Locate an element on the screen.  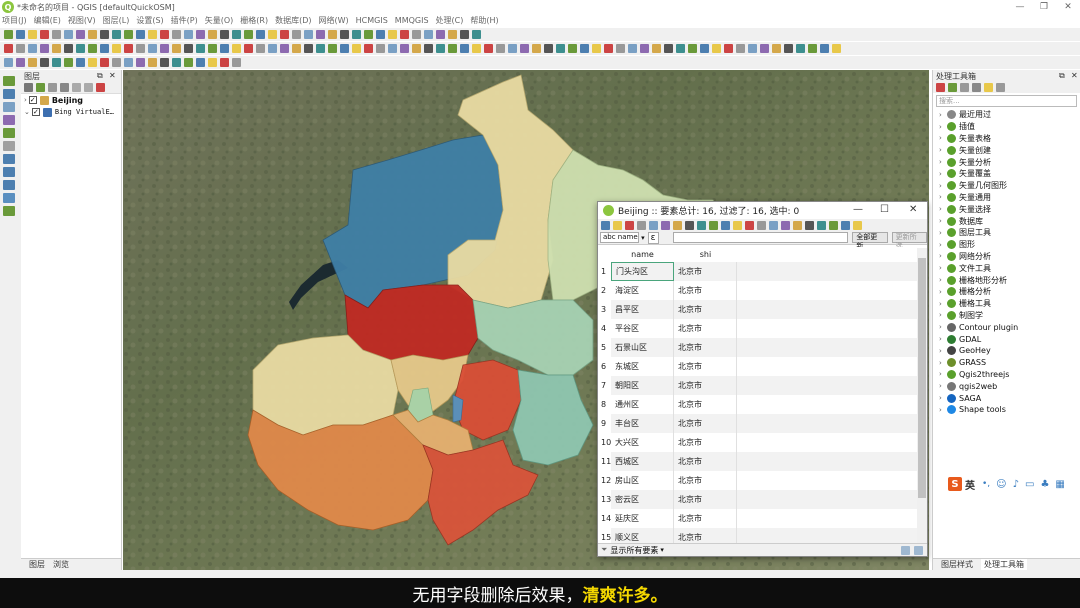
table-row: 11 西城区 北京市 is located at coordinates (758, 461).